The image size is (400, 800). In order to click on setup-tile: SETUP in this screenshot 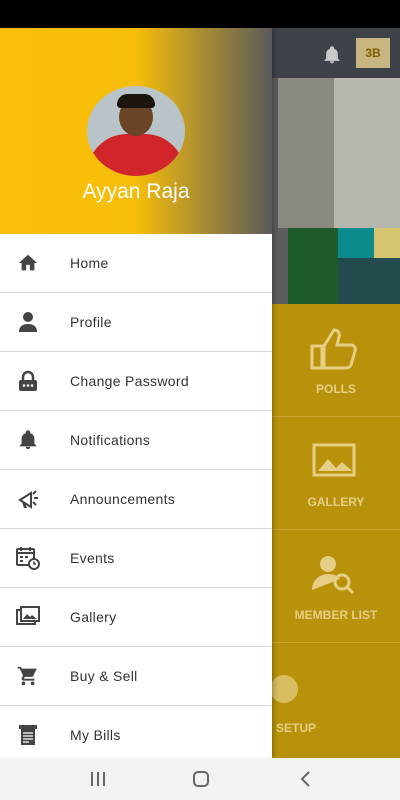, I will do `click(335, 700)`.